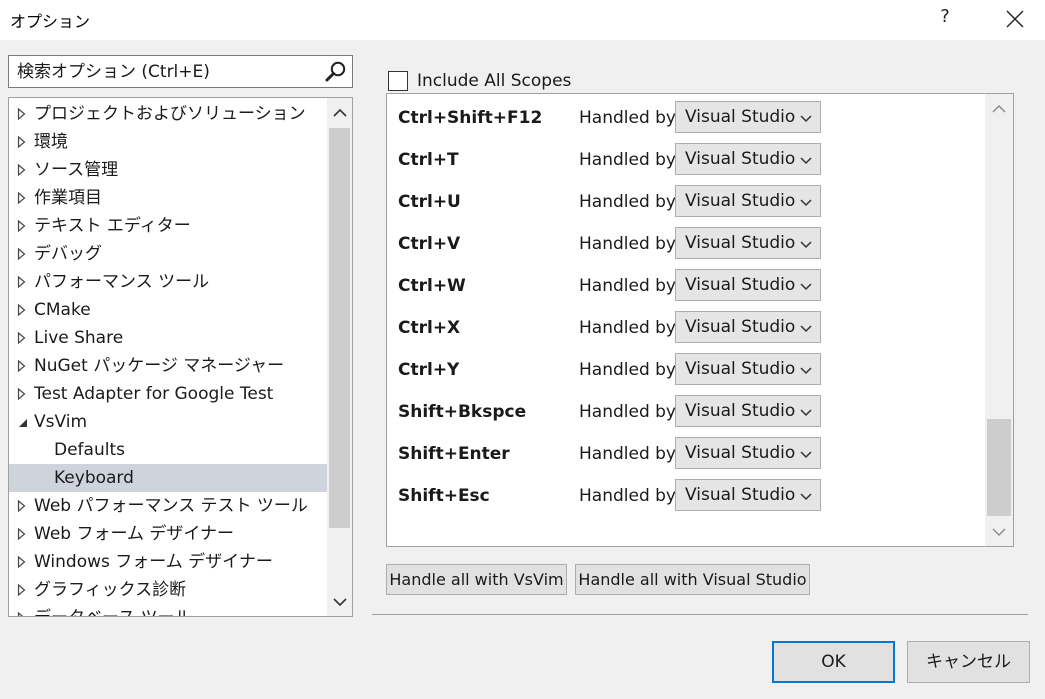 This screenshot has width=1045, height=699. I want to click on key-binding-row: Ctrl+W Handled by Visual Studio, so click(686, 285).